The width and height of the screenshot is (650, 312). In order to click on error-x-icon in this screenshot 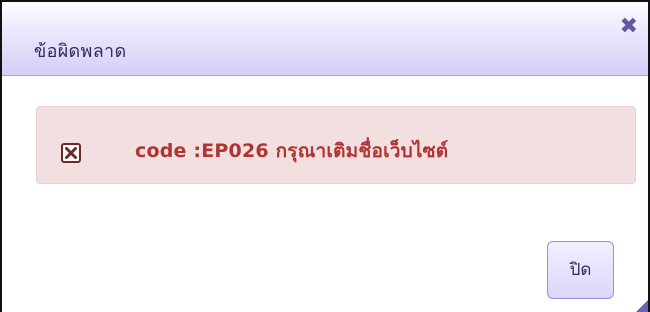, I will do `click(71, 153)`.